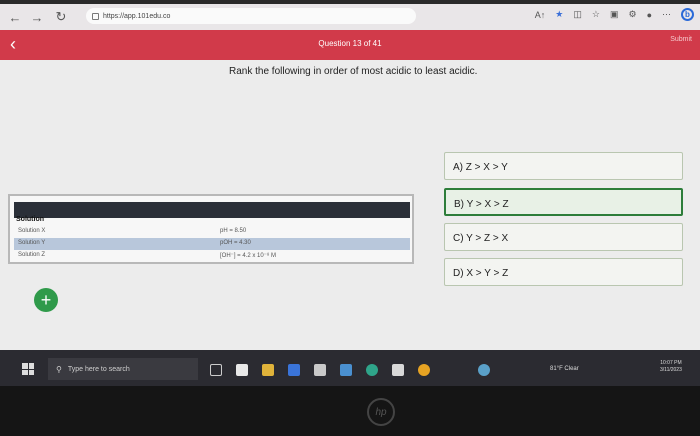 The image size is (700, 436). What do you see at coordinates (15, 17) in the screenshot?
I see `back-arrow-icon: ←` at bounding box center [15, 17].